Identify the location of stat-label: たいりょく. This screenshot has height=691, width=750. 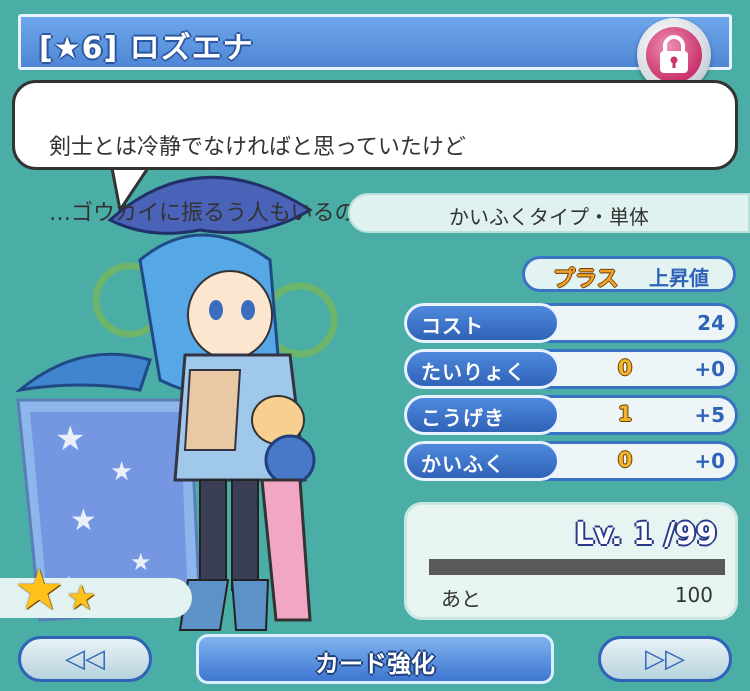
(473, 372).